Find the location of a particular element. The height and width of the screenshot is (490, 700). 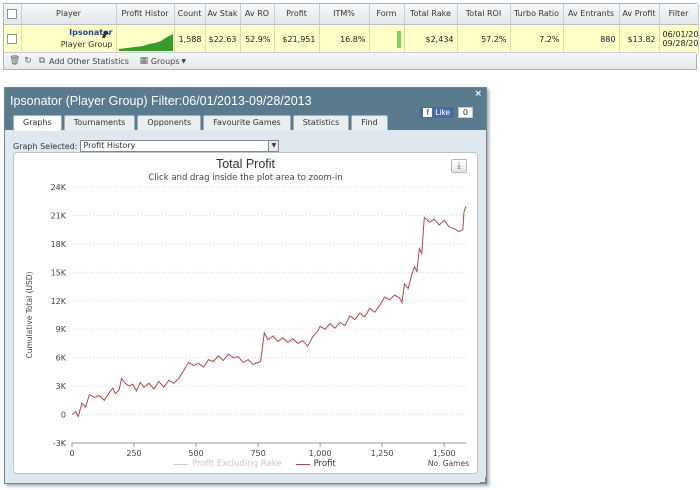

select-all-checkbox is located at coordinates (12, 13).